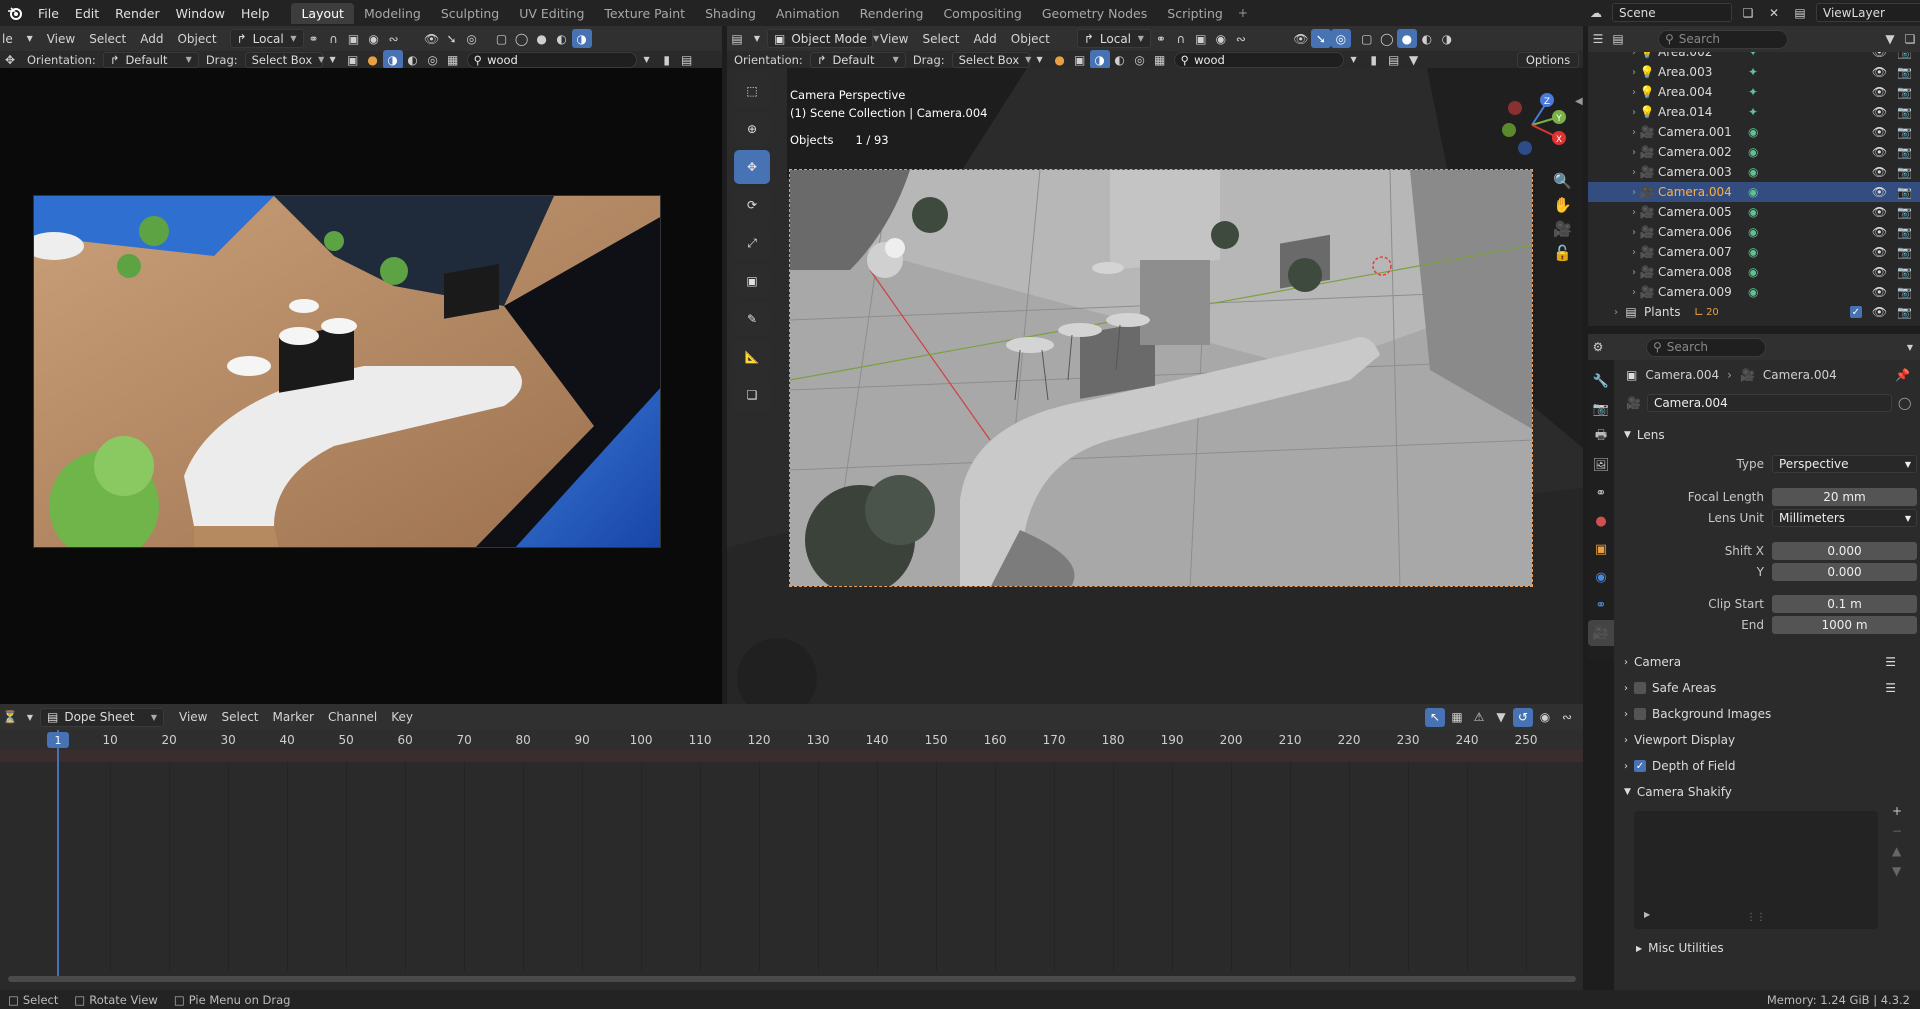 The image size is (1920, 1009). I want to click on lens-panel-header: ▼ Lens, so click(1767, 435).